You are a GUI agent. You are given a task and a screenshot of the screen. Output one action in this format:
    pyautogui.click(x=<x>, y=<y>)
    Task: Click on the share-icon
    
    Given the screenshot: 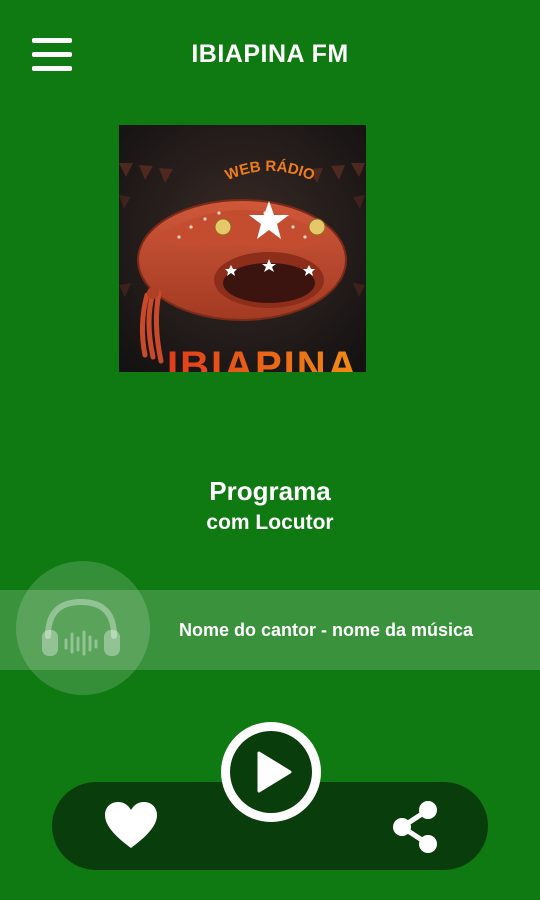 What is the action you would take?
    pyautogui.click(x=415, y=827)
    